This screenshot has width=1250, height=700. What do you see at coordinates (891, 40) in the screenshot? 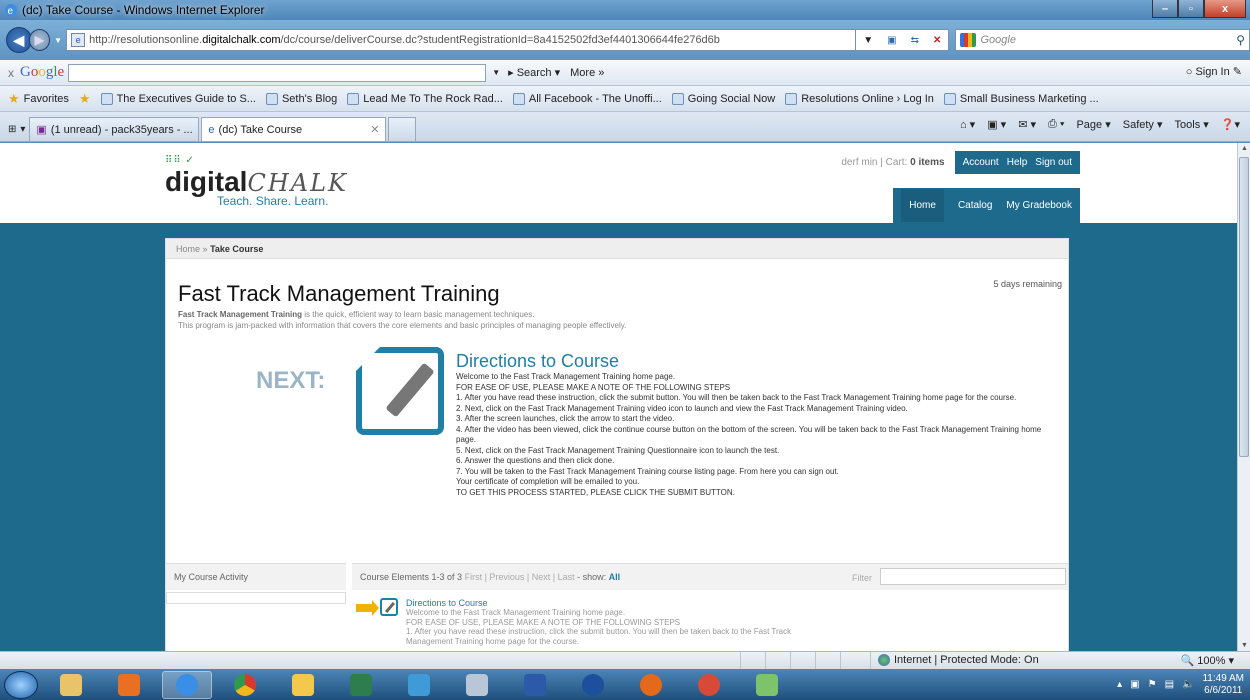
I see `compatibility-icon: ▣` at bounding box center [891, 40].